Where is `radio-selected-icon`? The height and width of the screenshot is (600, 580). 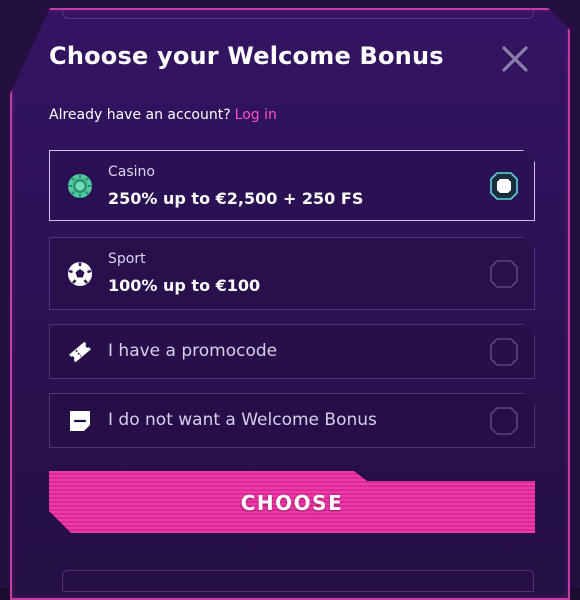 radio-selected-icon is located at coordinates (504, 186).